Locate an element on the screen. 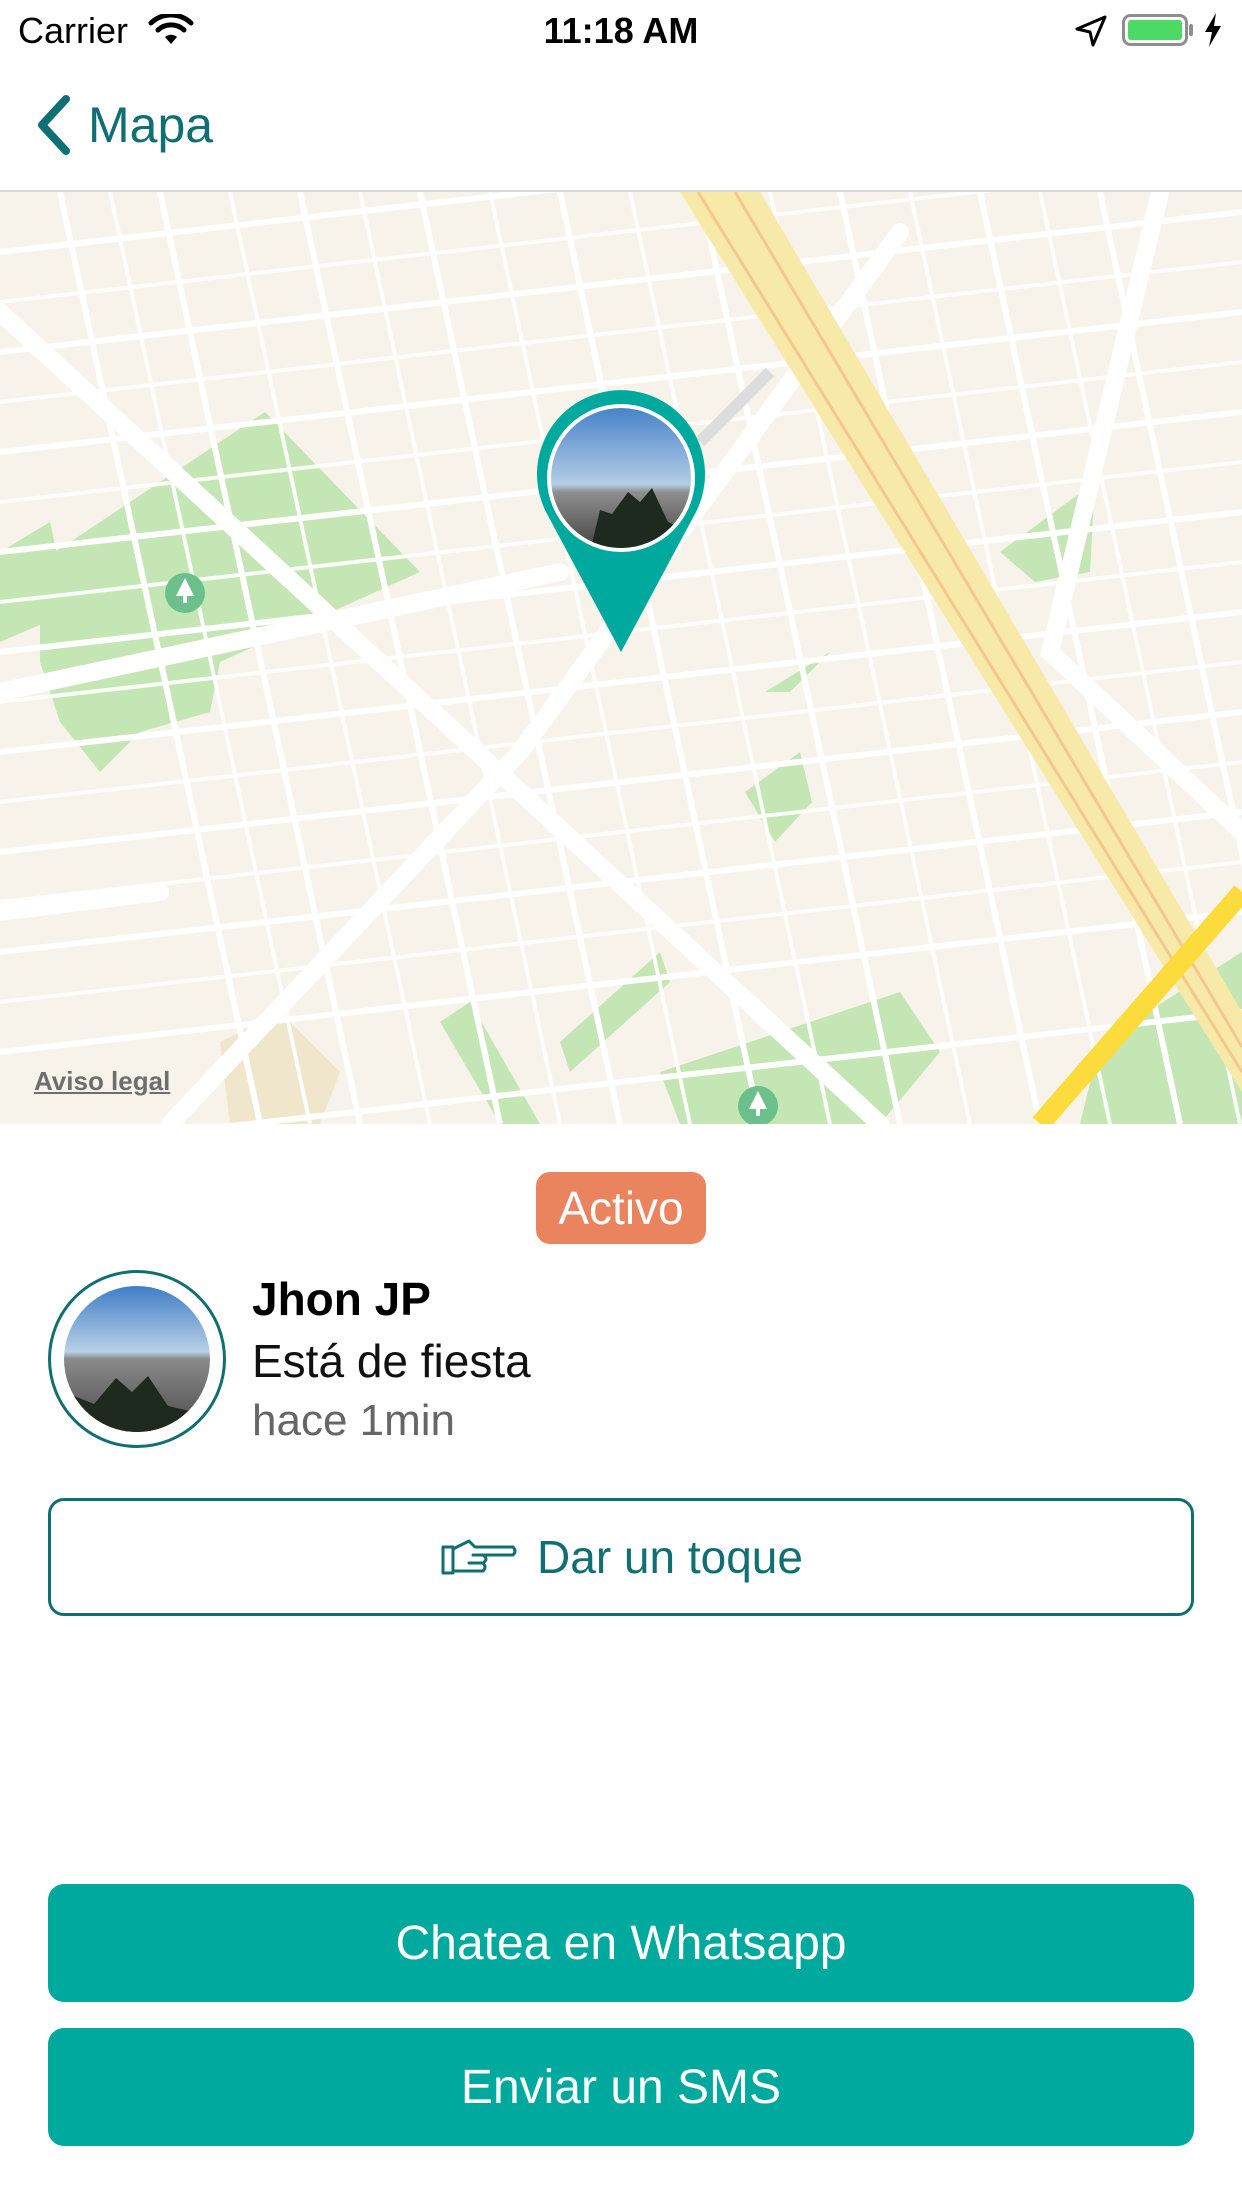  chevron-left-icon is located at coordinates (54, 125).